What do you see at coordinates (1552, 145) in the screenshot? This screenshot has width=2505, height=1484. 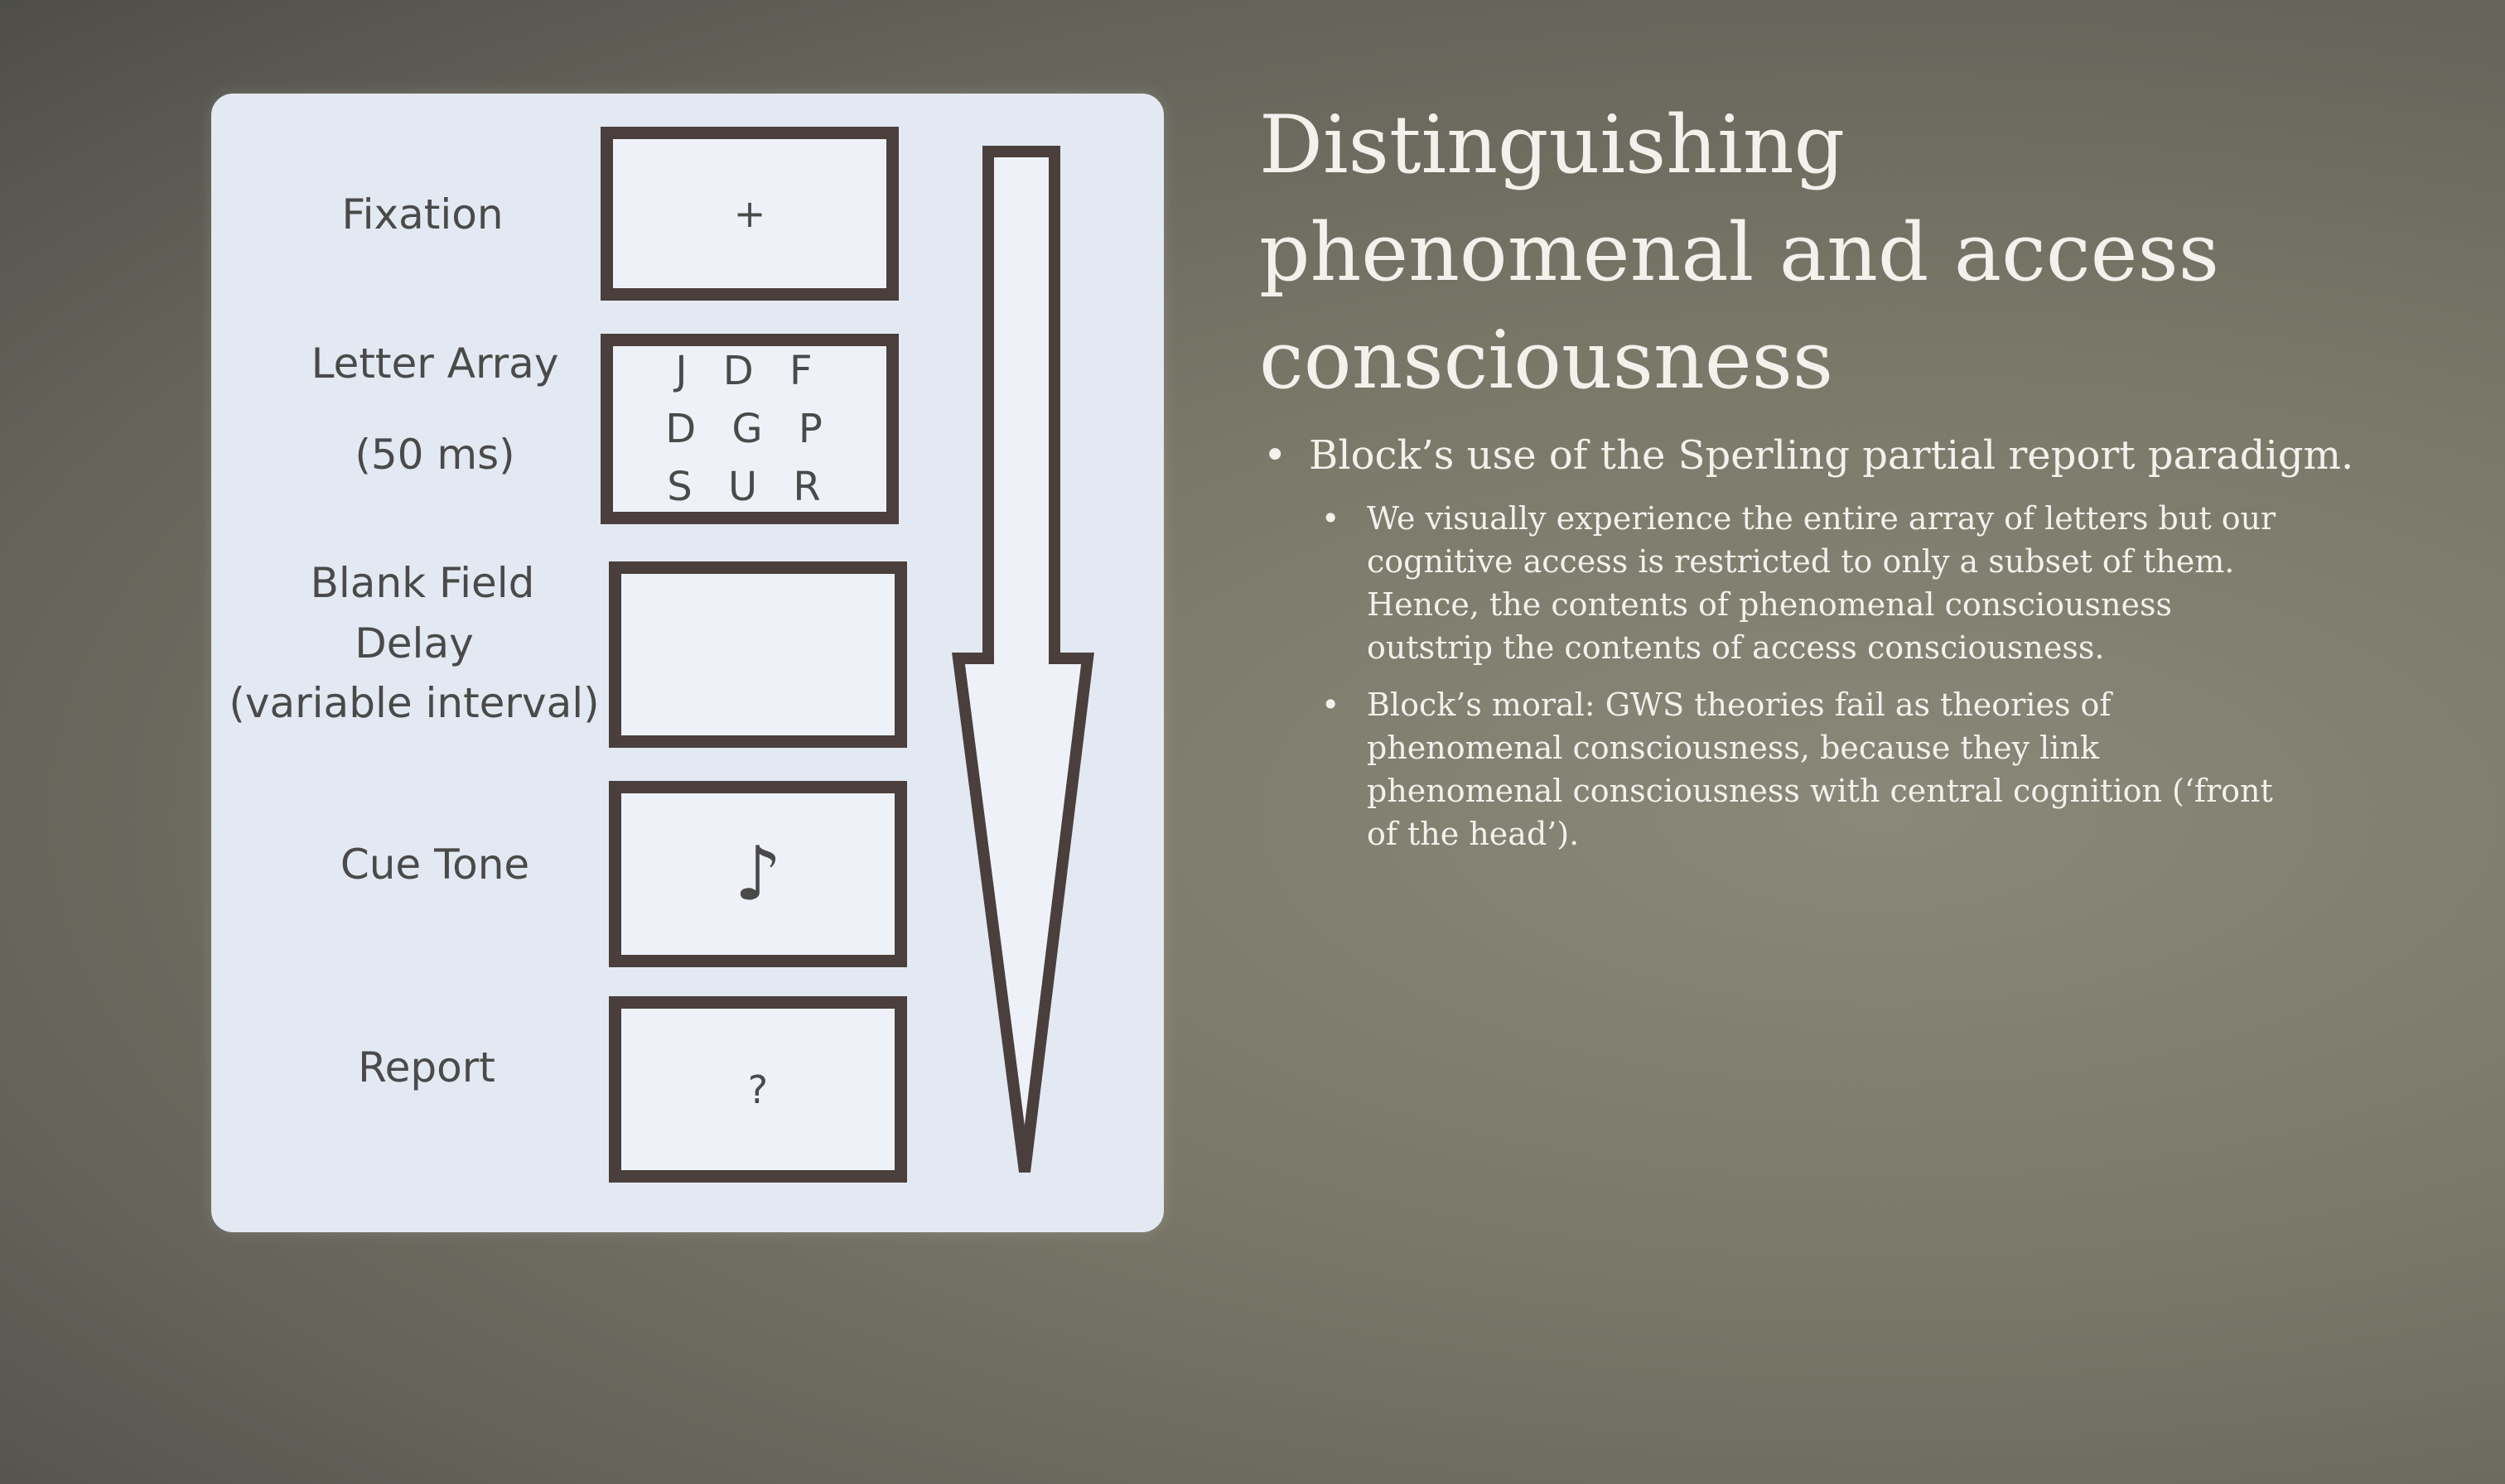 I see `slide-title-line: Distinguishing` at bounding box center [1552, 145].